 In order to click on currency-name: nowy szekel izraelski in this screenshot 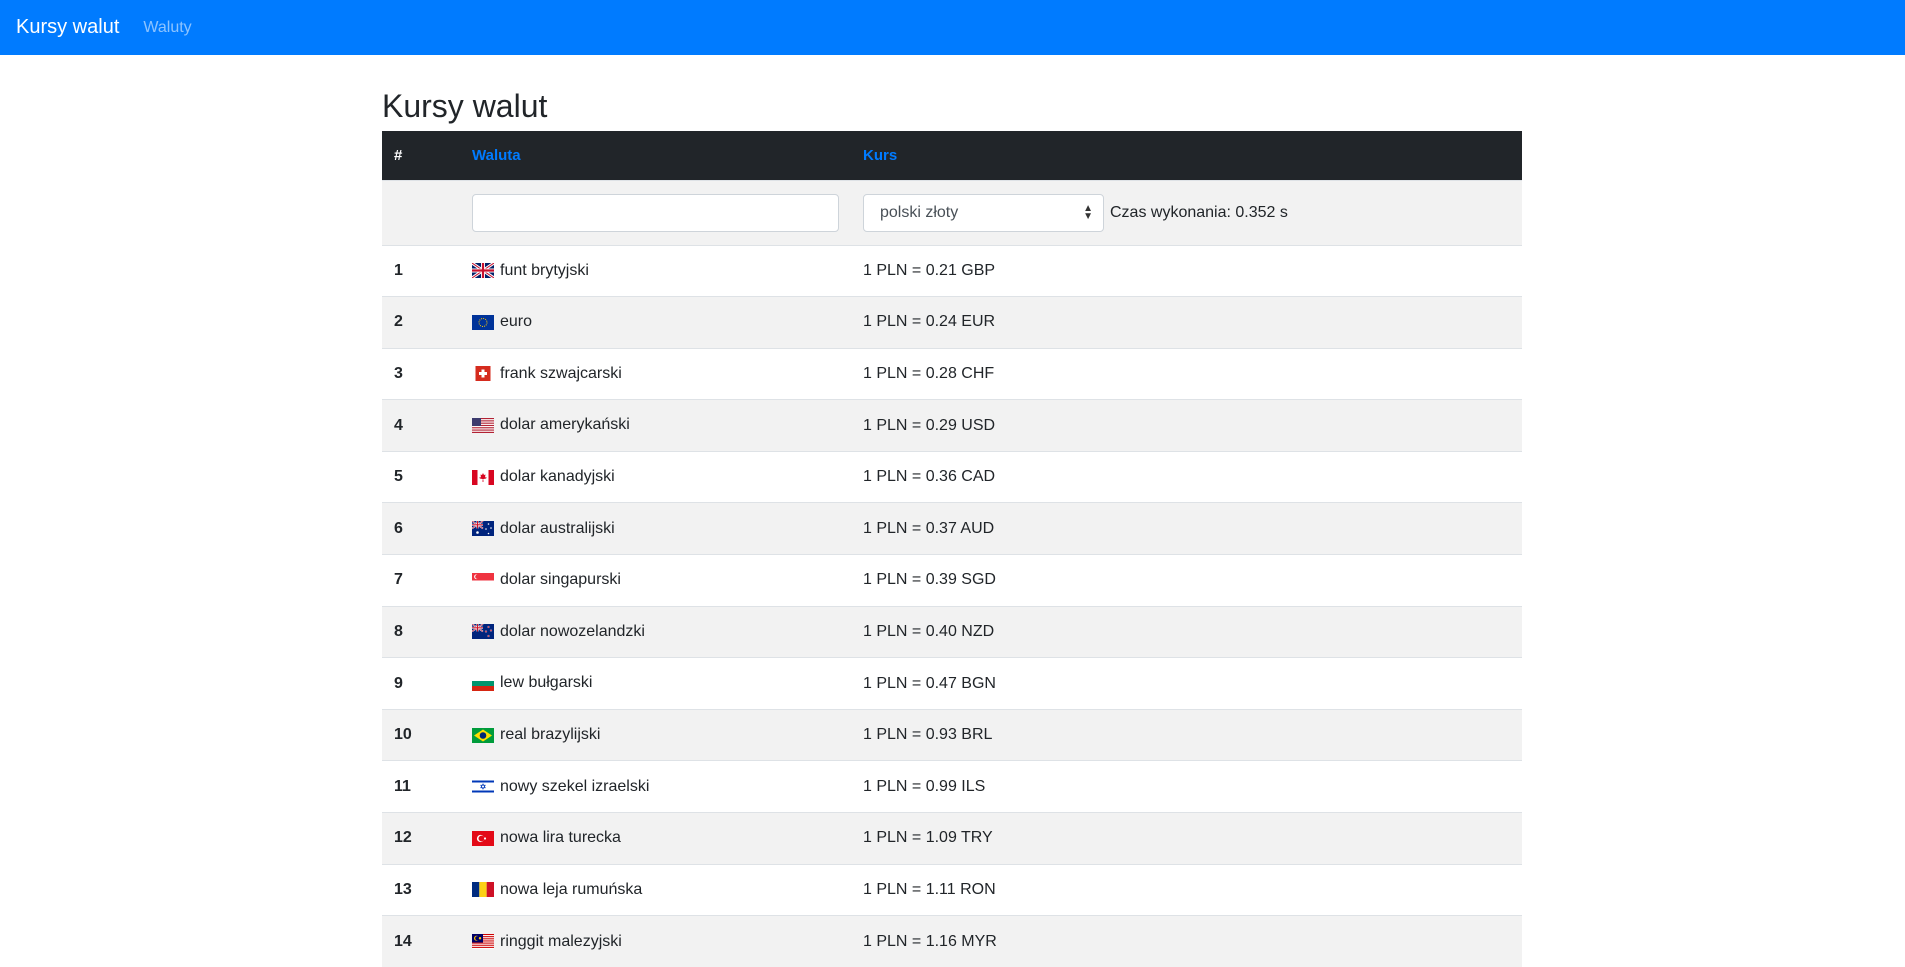, I will do `click(575, 786)`.